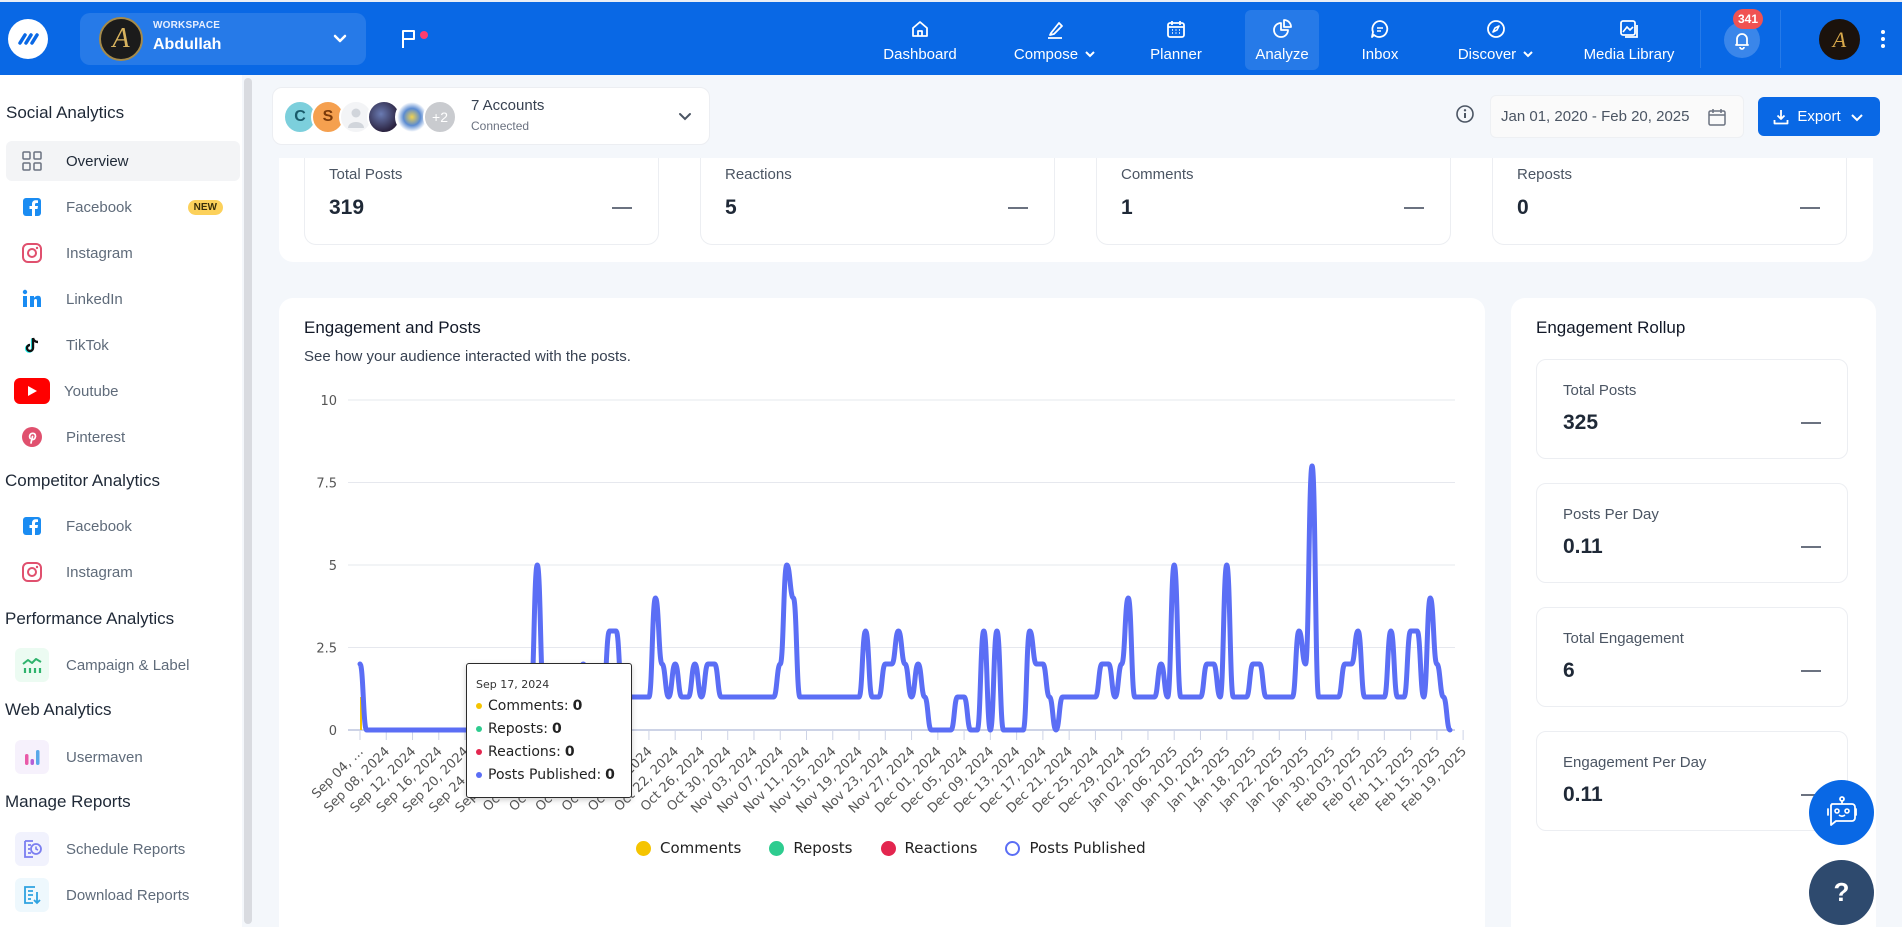 This screenshot has height=927, width=1902. I want to click on reactions-dot-icon, so click(479, 752).